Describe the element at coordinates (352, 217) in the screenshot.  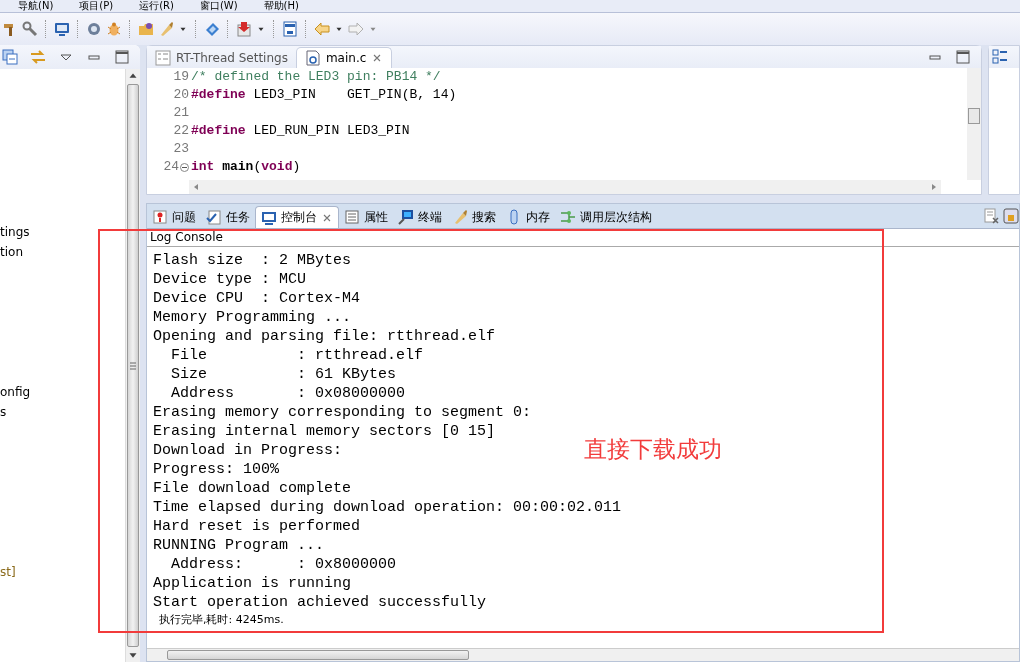
I see `table-icon` at that location.